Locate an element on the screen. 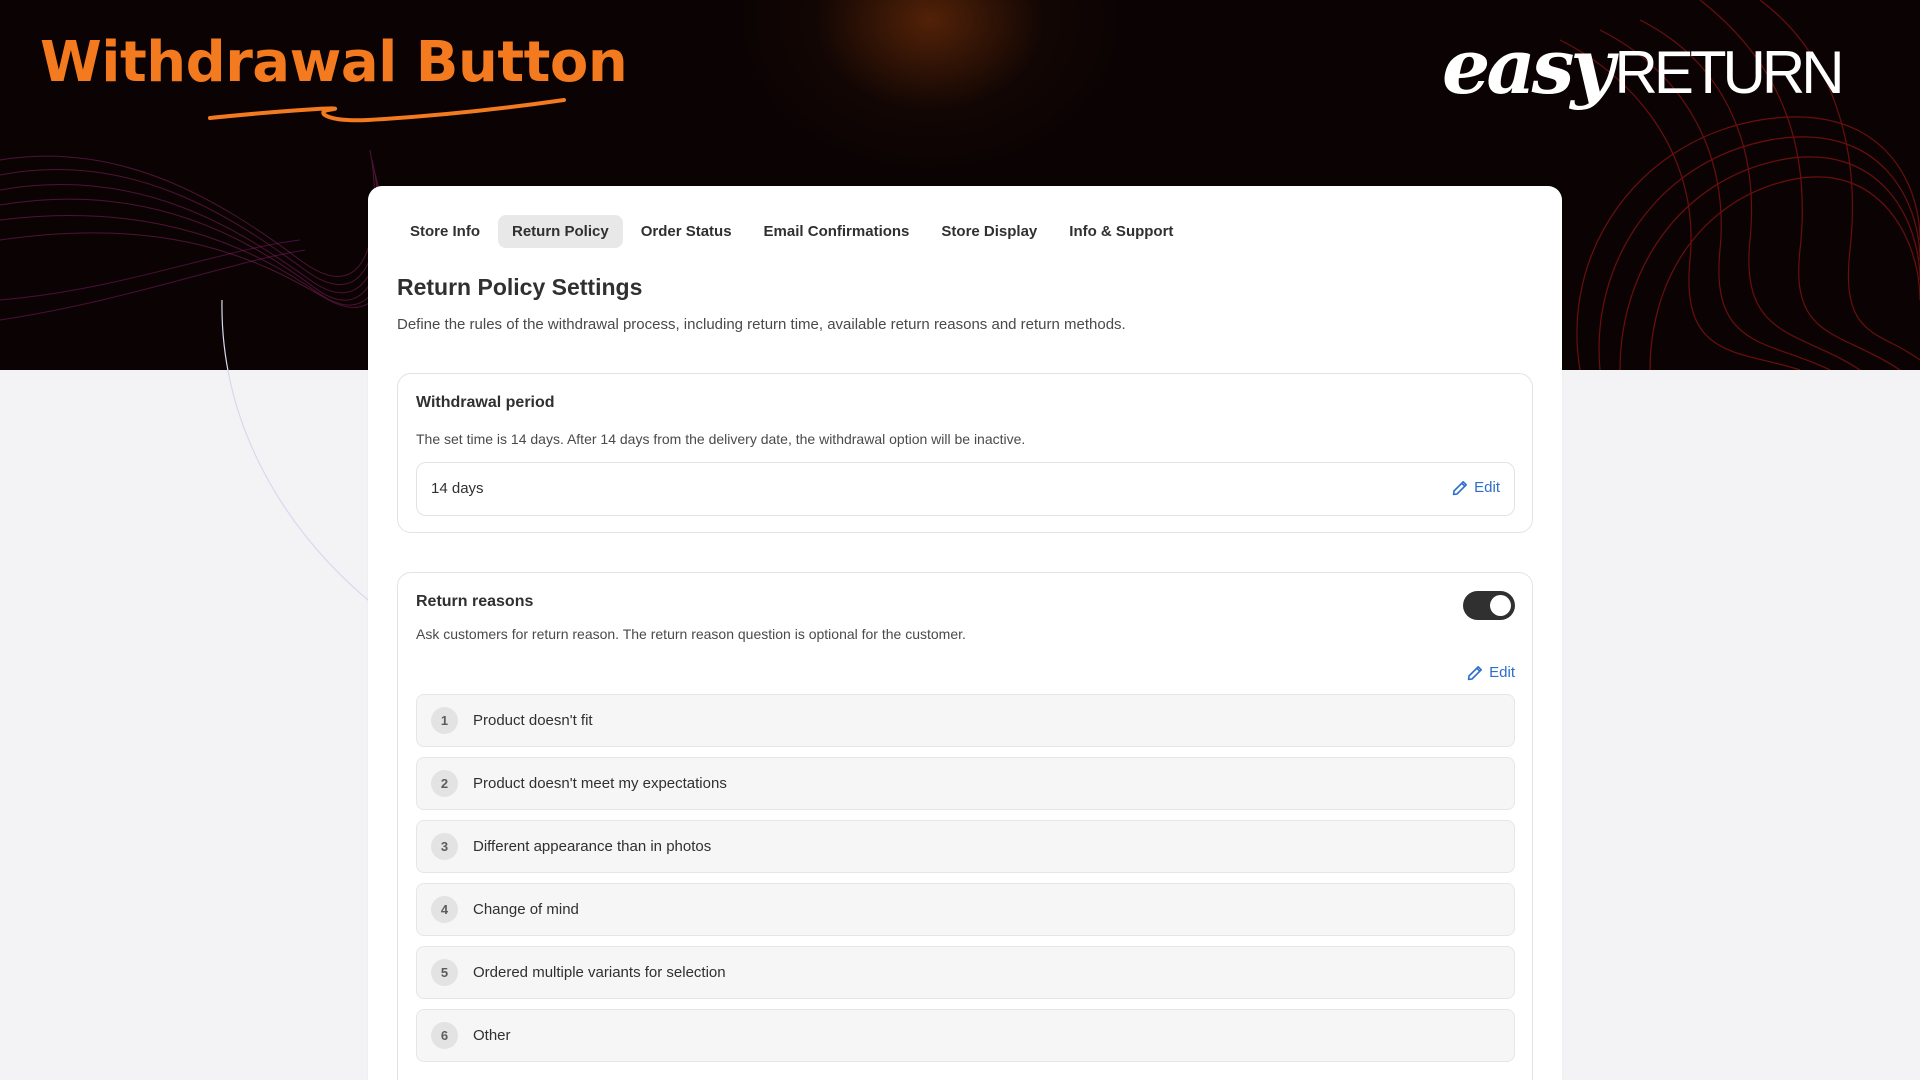 The height and width of the screenshot is (1080, 1920). tab-store-info: Store Info is located at coordinates (445, 231).